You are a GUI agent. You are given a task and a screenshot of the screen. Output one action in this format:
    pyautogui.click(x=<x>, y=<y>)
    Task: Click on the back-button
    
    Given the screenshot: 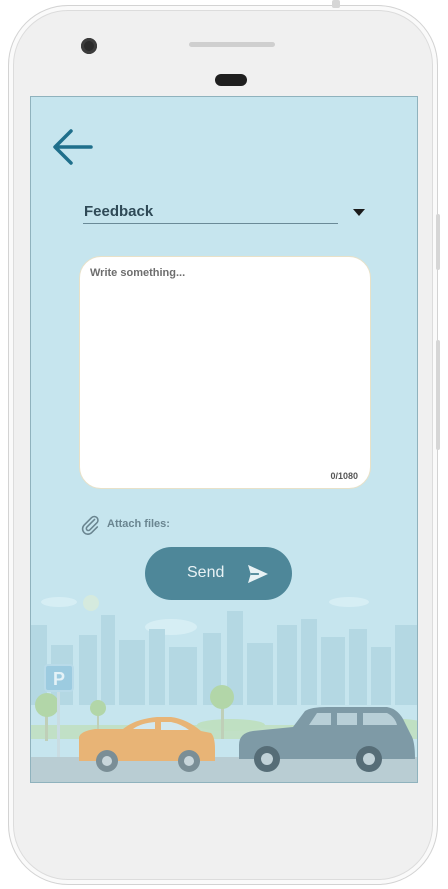 What is the action you would take?
    pyautogui.click(x=73, y=147)
    